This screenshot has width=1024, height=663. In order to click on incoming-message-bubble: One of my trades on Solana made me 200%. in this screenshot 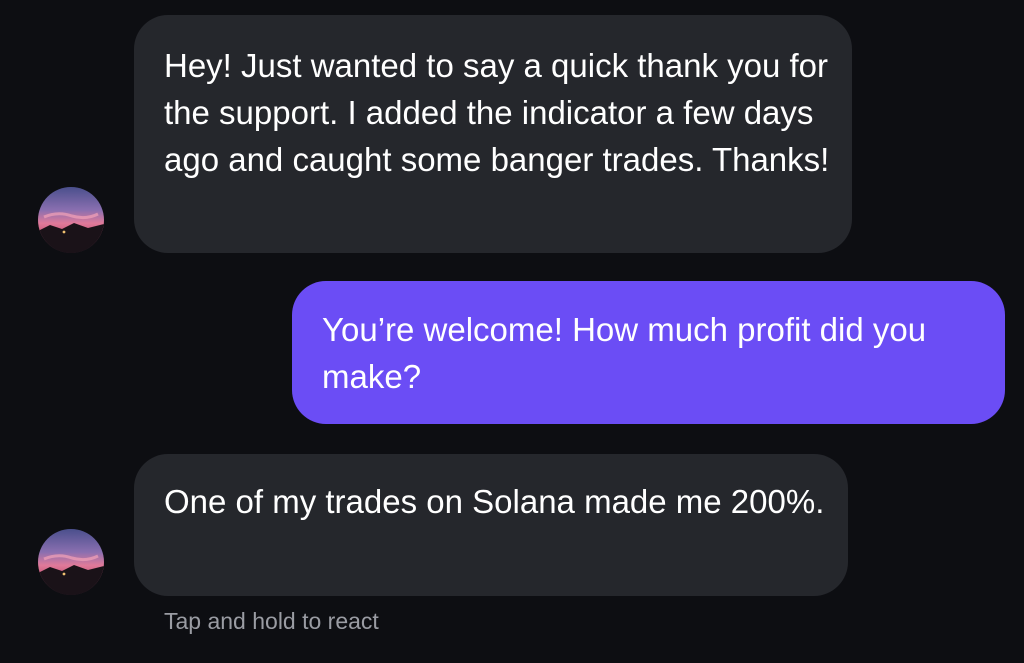, I will do `click(491, 525)`.